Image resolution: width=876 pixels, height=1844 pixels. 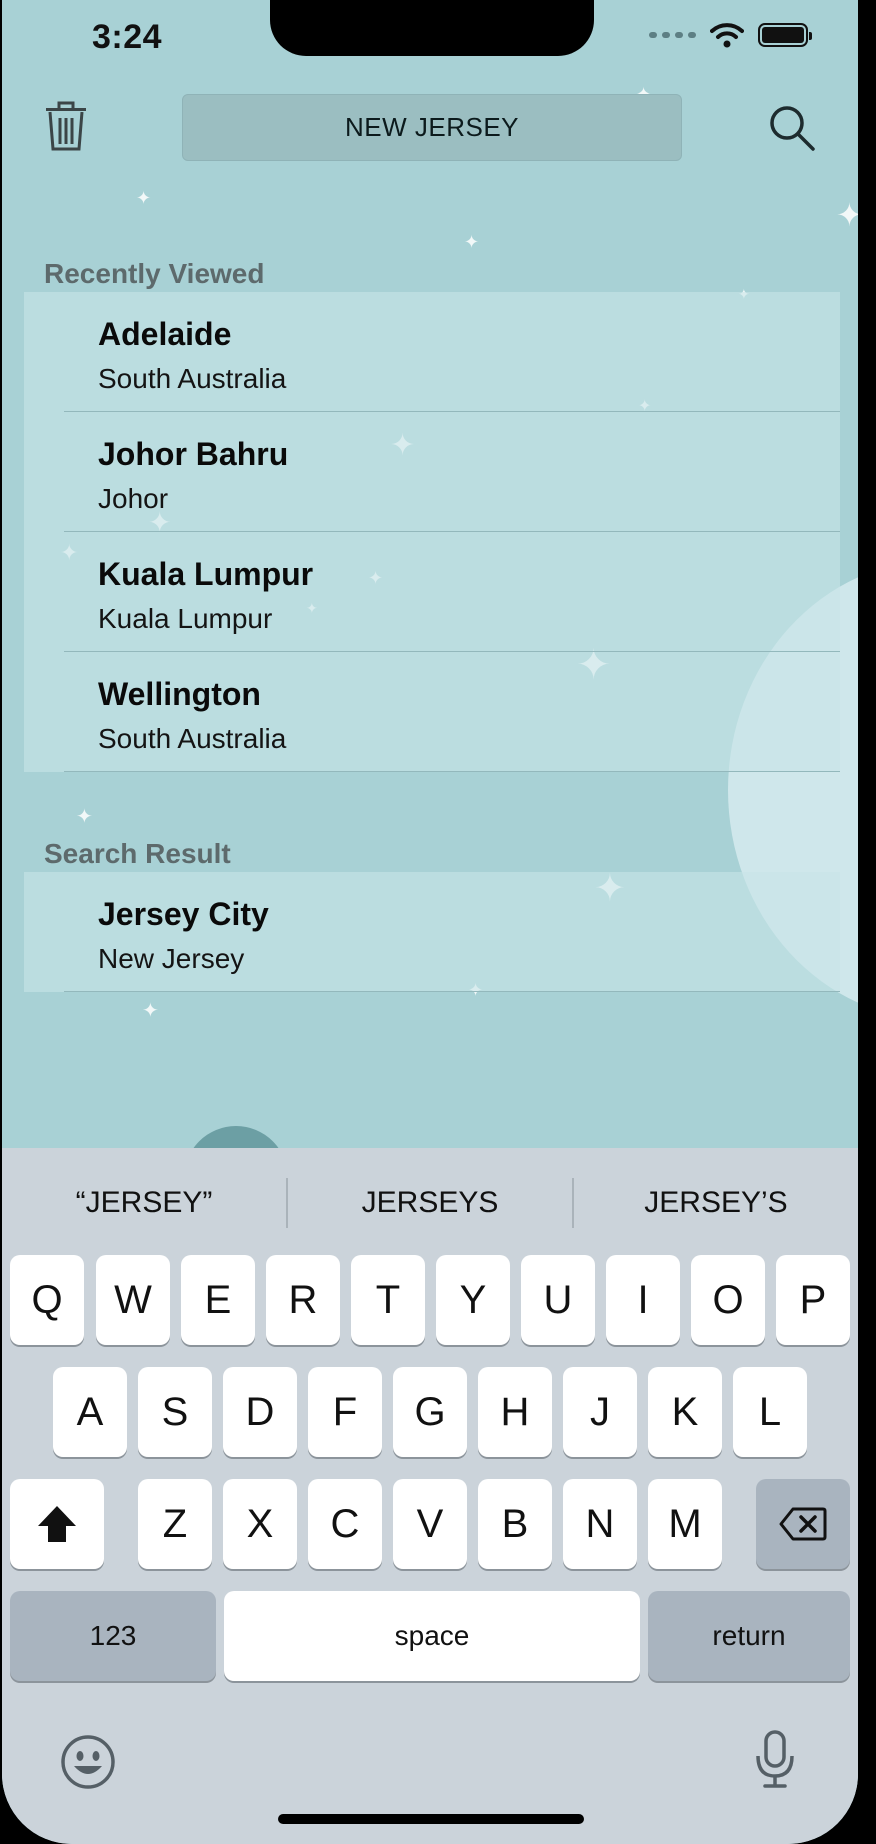 I want to click on numbers-key: 123, so click(x=113, y=1636).